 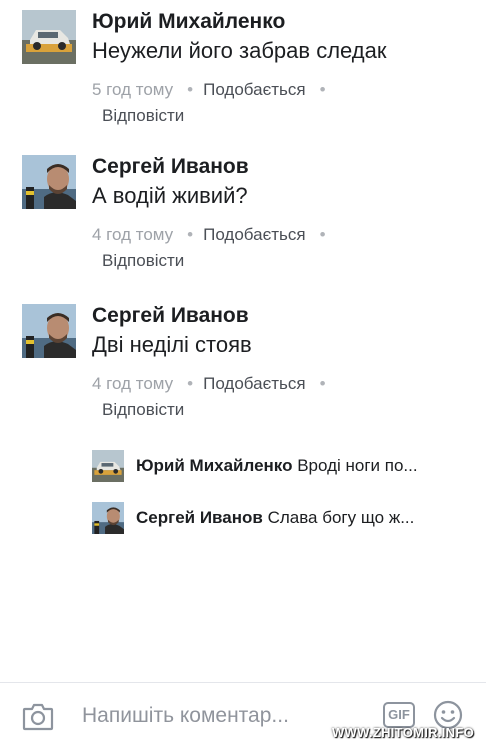 I want to click on comment-text: Дві неділі стояв, so click(x=172, y=344).